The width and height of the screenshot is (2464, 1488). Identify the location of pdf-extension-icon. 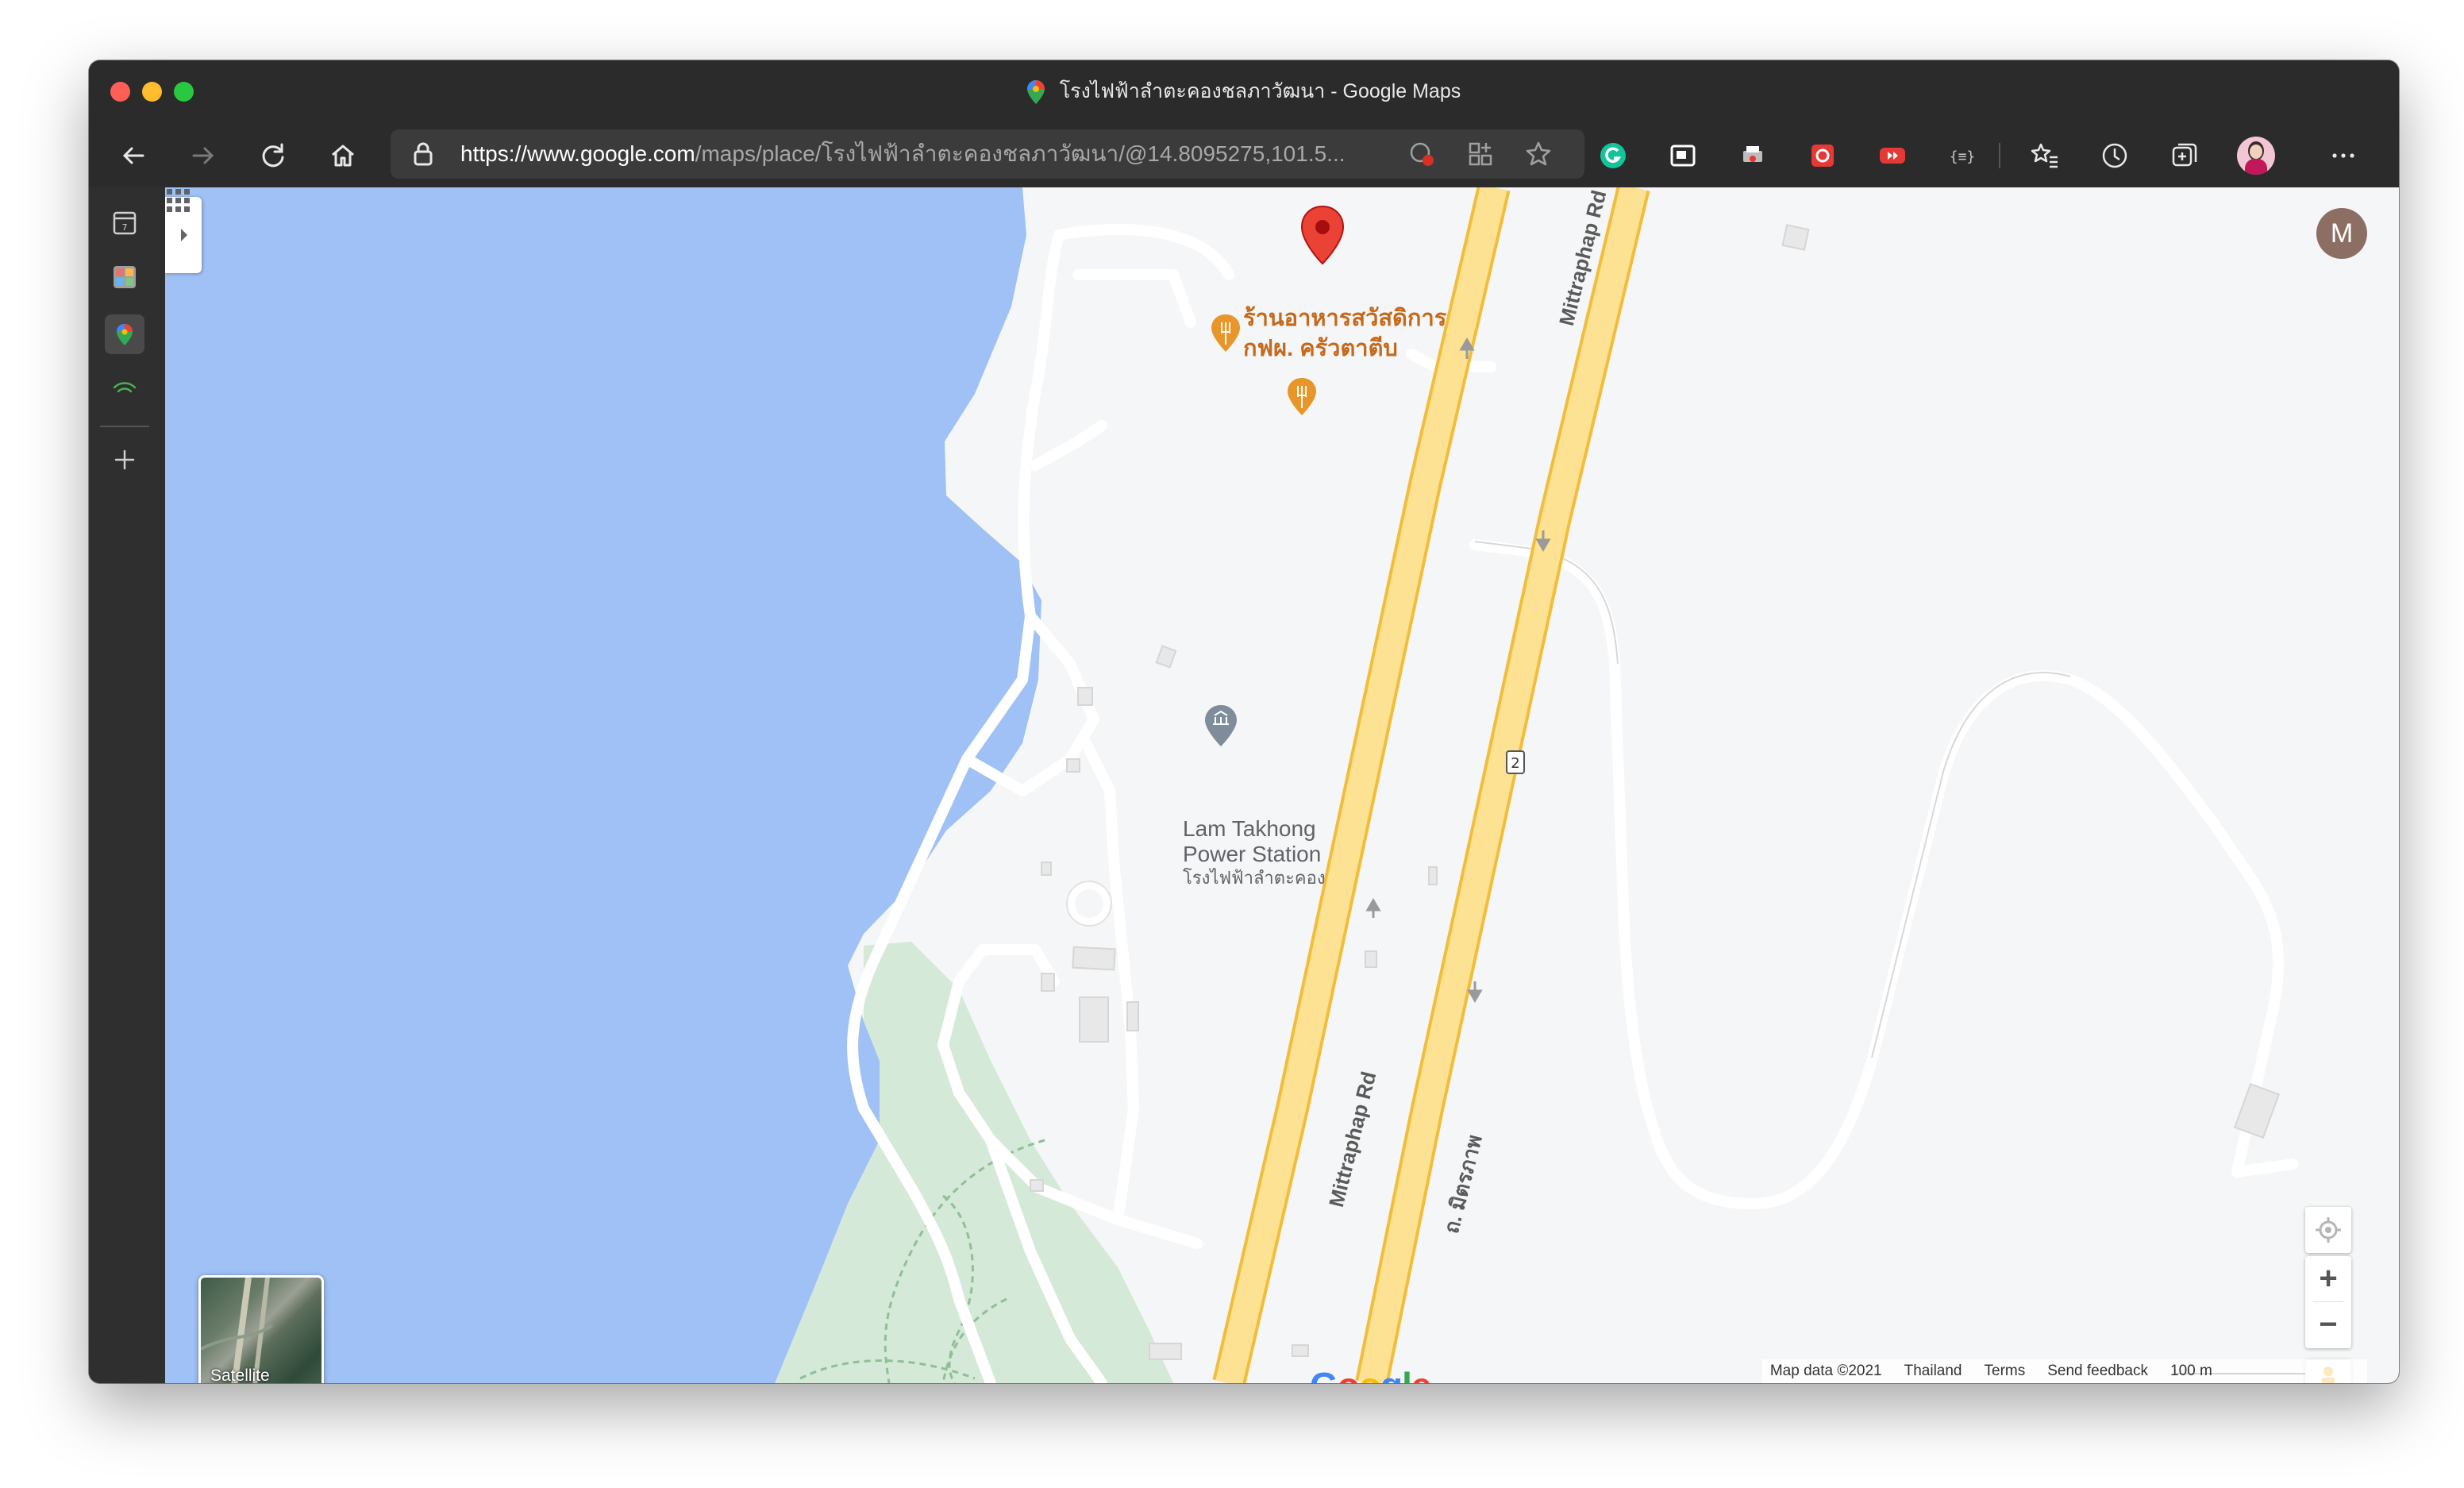
(1823, 156).